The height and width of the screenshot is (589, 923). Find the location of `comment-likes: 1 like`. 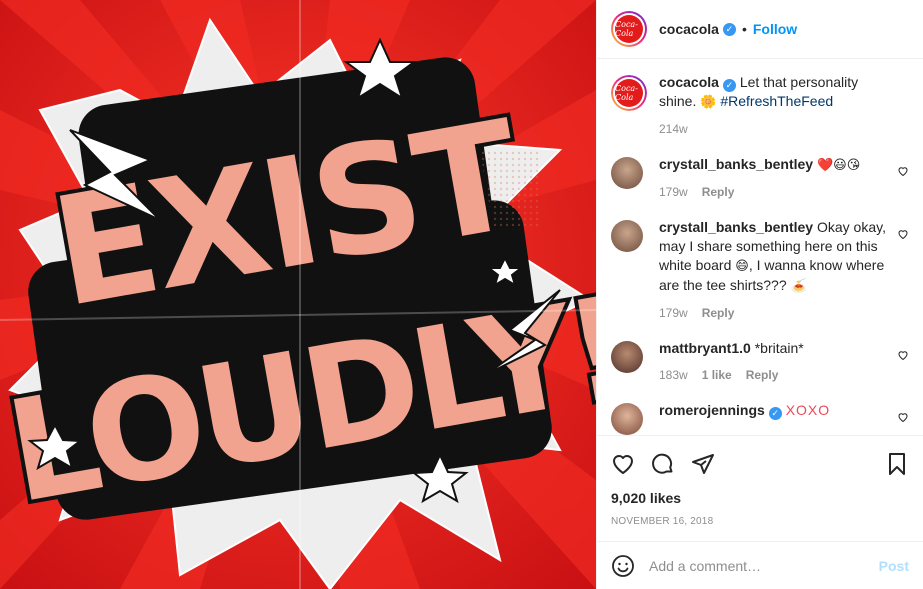

comment-likes: 1 like is located at coordinates (717, 375).